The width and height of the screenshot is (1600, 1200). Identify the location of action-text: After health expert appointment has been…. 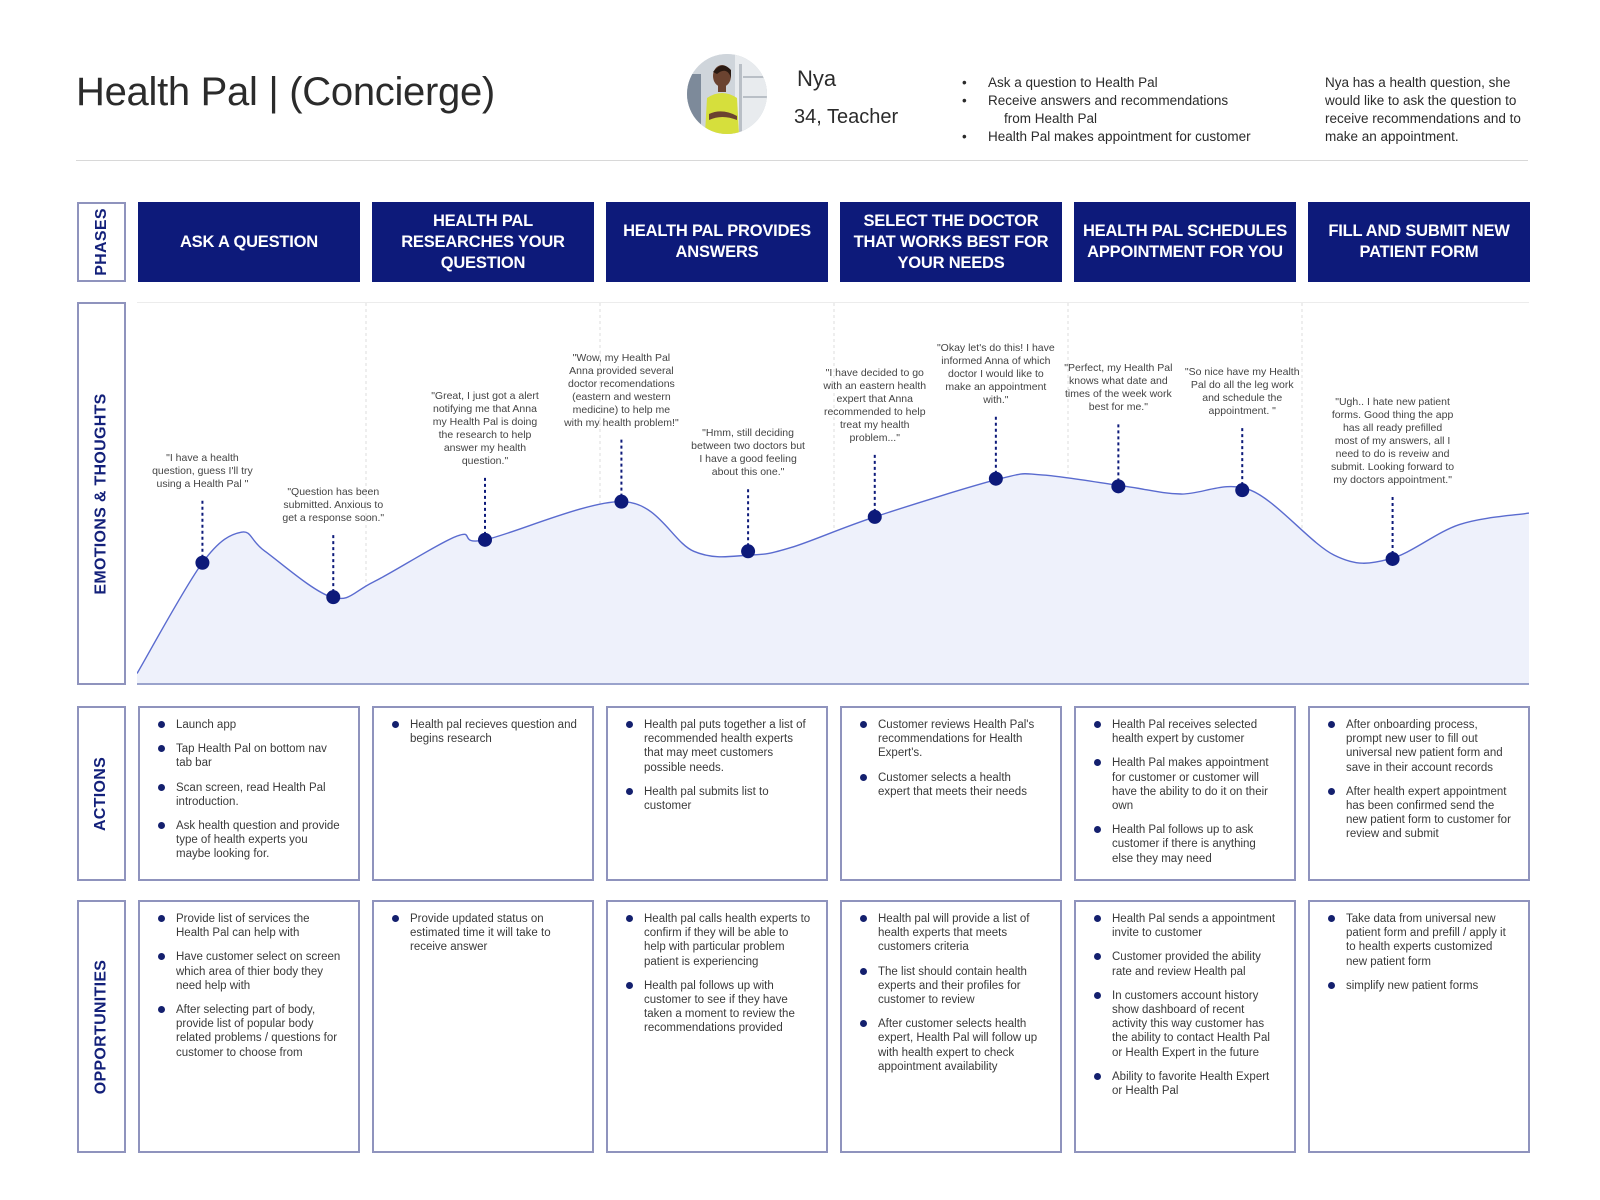
(1428, 813).